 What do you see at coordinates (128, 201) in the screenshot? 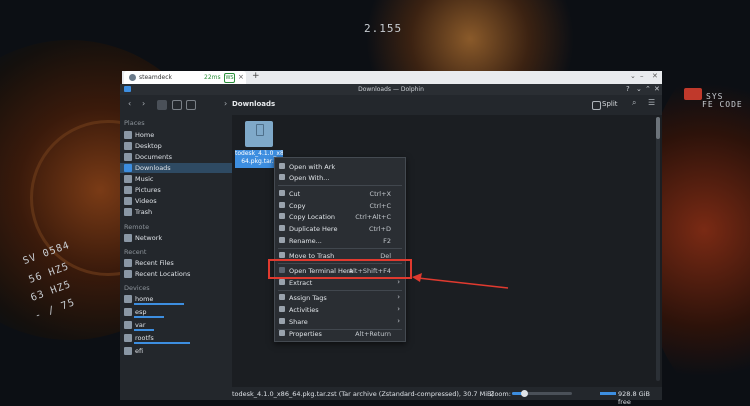
I see `videos-icon` at bounding box center [128, 201].